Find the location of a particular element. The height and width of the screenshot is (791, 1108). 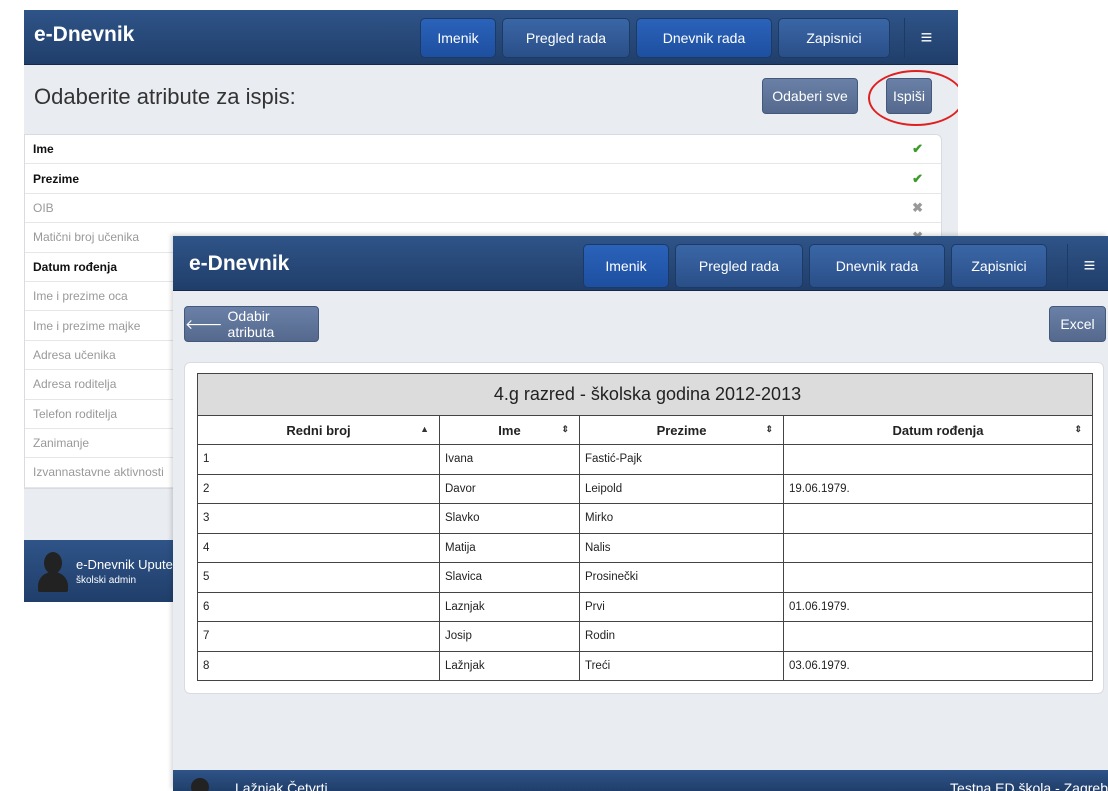

column-label: Redni broj is located at coordinates (318, 430).